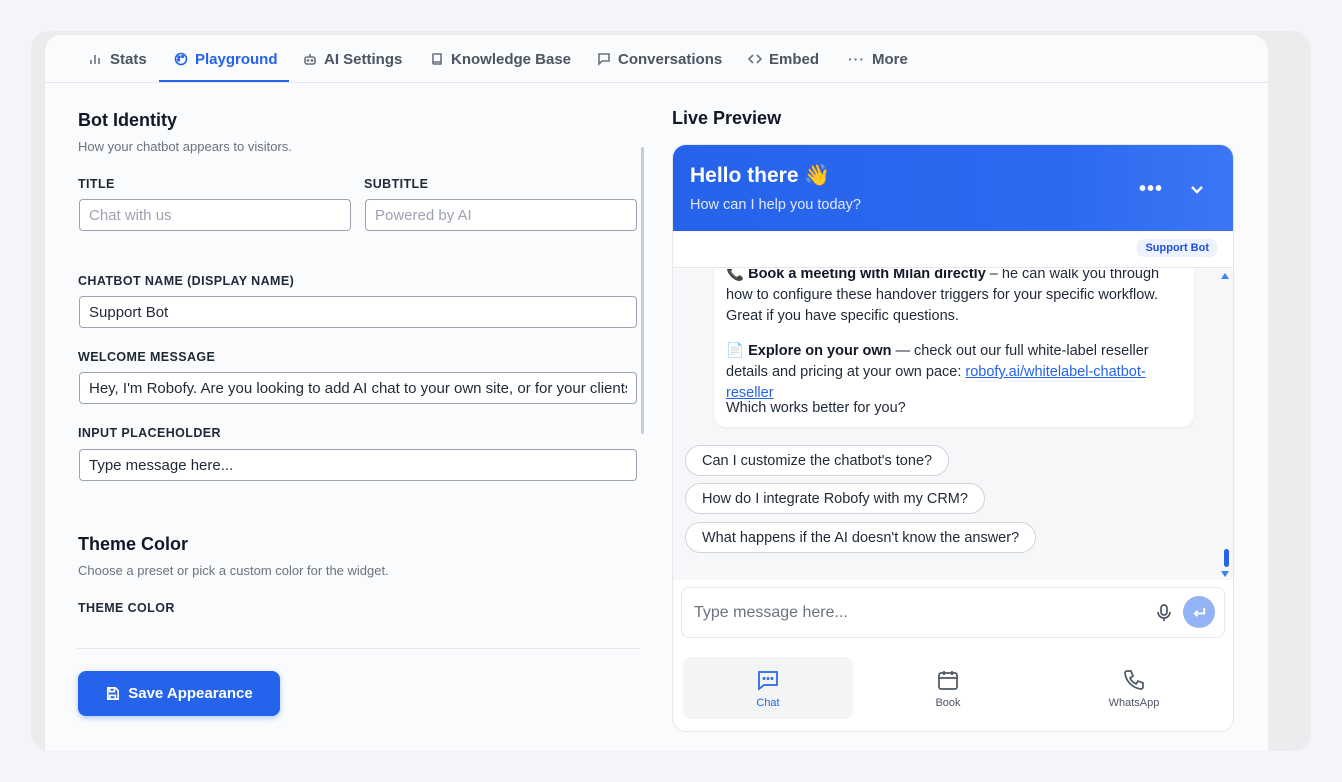 The height and width of the screenshot is (782, 1342). I want to click on subtitle-label: SUBTITLE, so click(396, 184).